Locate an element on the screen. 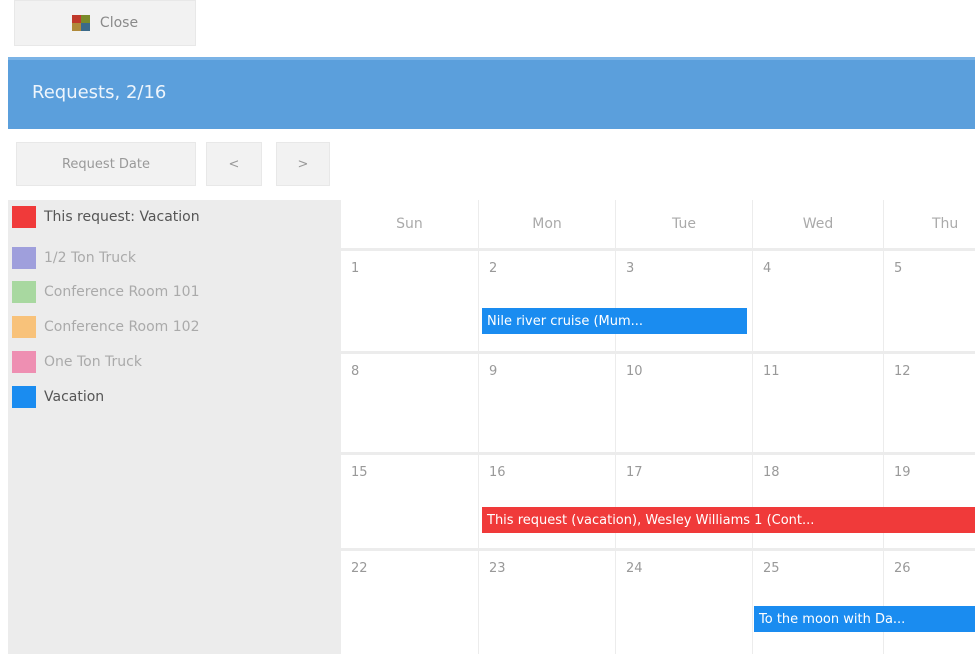 Image resolution: width=975 pixels, height=654 pixels. day-number: 1 is located at coordinates (355, 268).